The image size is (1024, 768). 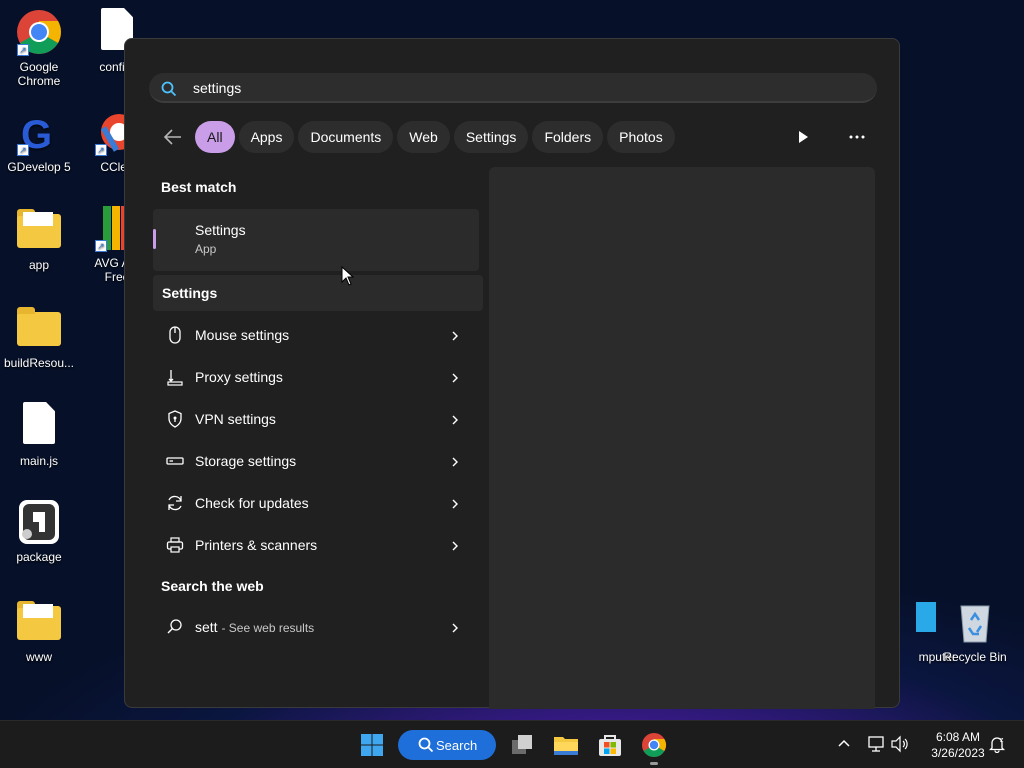 What do you see at coordinates (175, 503) in the screenshot?
I see `update-icon` at bounding box center [175, 503].